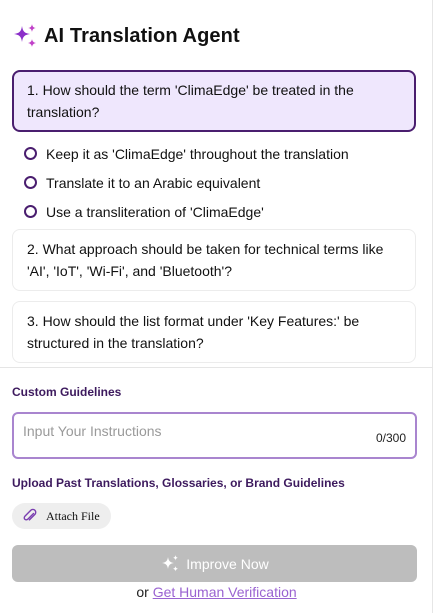 The height and width of the screenshot is (613, 436). I want to click on option-transliteration: Use a transliteration of 'ClimaEdge', so click(186, 211).